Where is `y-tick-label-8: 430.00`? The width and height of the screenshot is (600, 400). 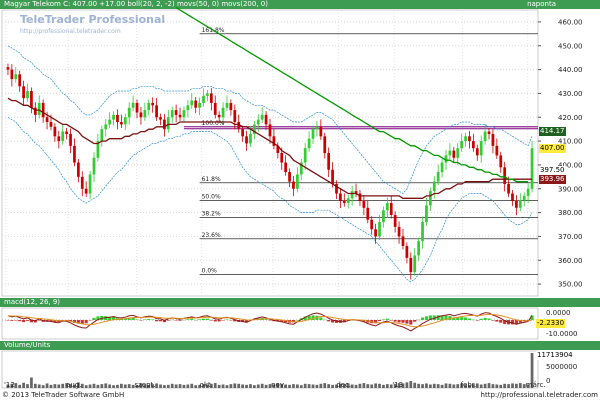
y-tick-label-8: 430.00 is located at coordinates (570, 94).